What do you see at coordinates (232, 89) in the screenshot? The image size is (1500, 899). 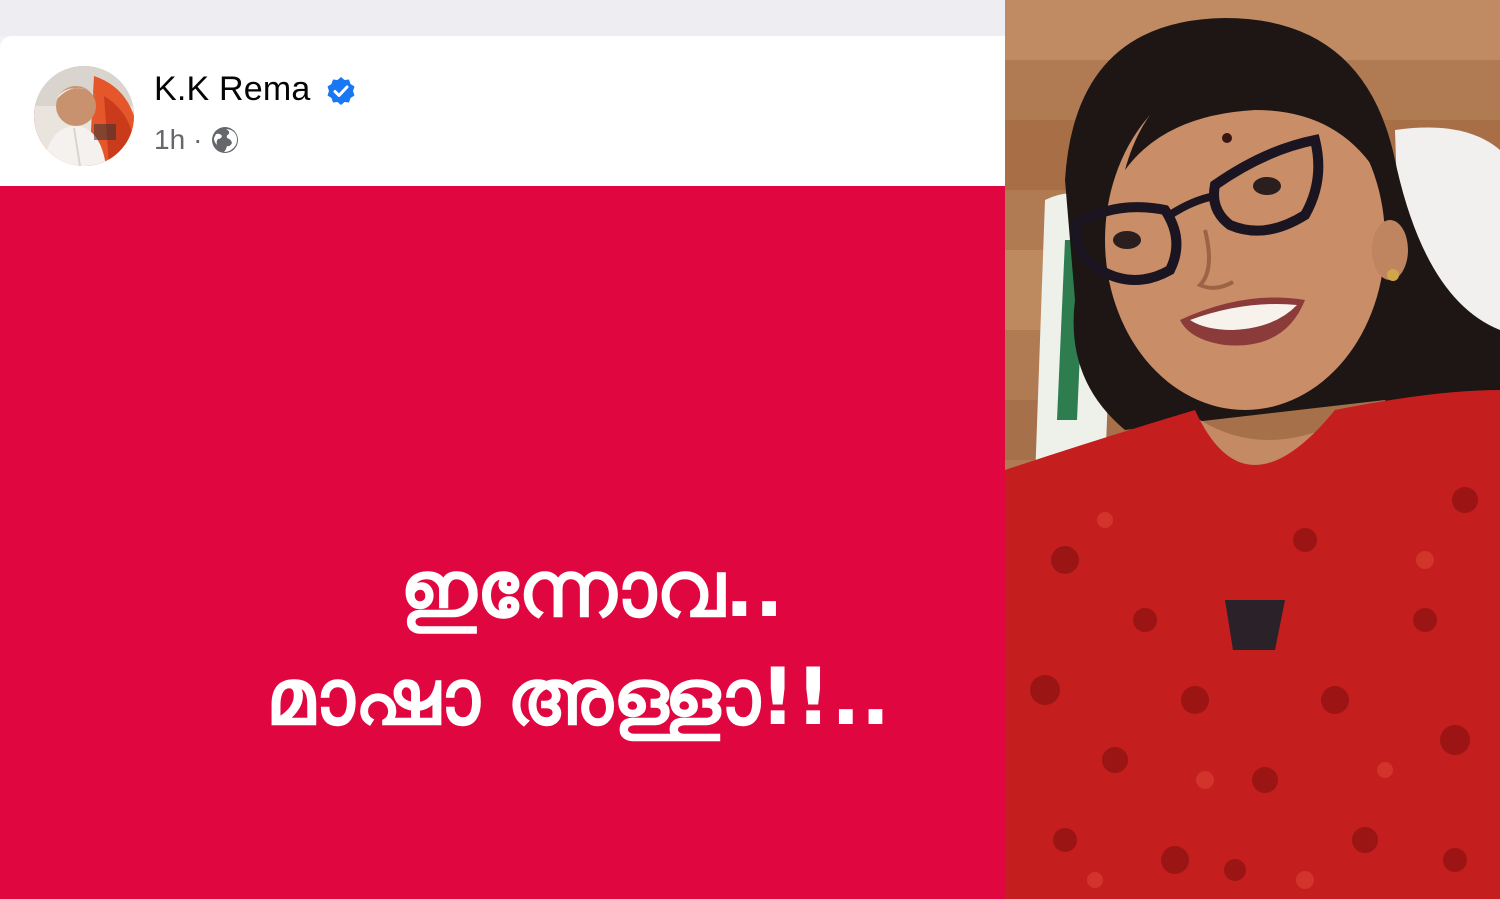 I see `author-name: K.K Rema` at bounding box center [232, 89].